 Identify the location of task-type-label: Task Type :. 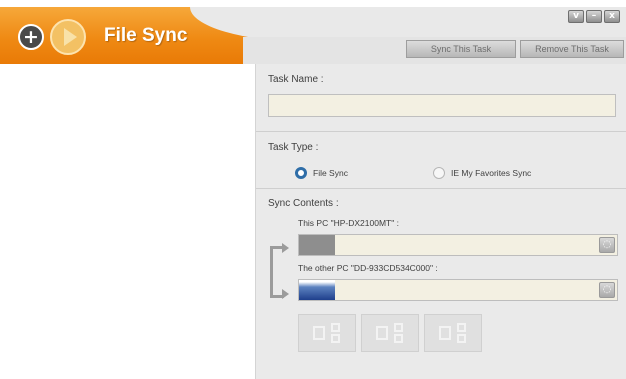
(293, 147).